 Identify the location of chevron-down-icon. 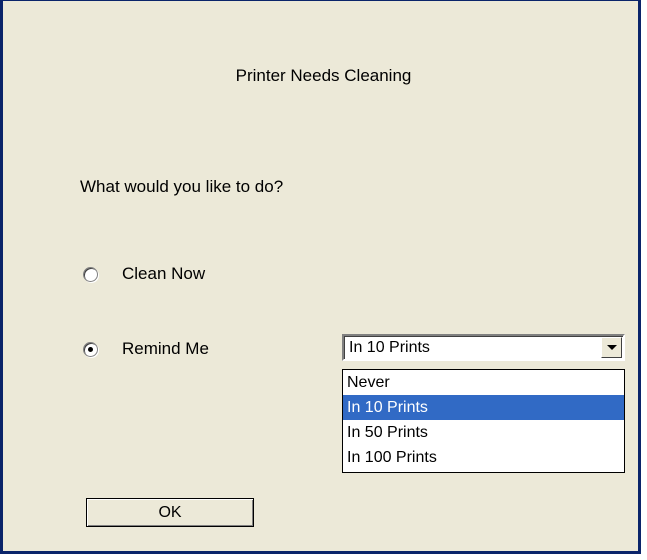
(611, 347).